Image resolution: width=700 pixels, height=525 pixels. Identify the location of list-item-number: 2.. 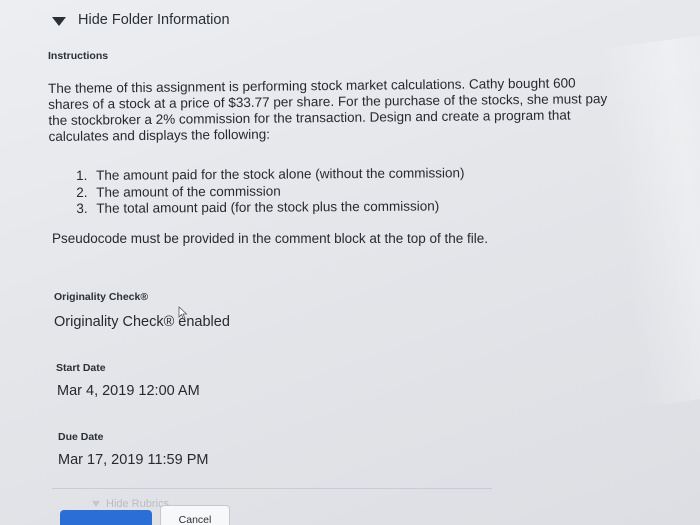
(82, 192).